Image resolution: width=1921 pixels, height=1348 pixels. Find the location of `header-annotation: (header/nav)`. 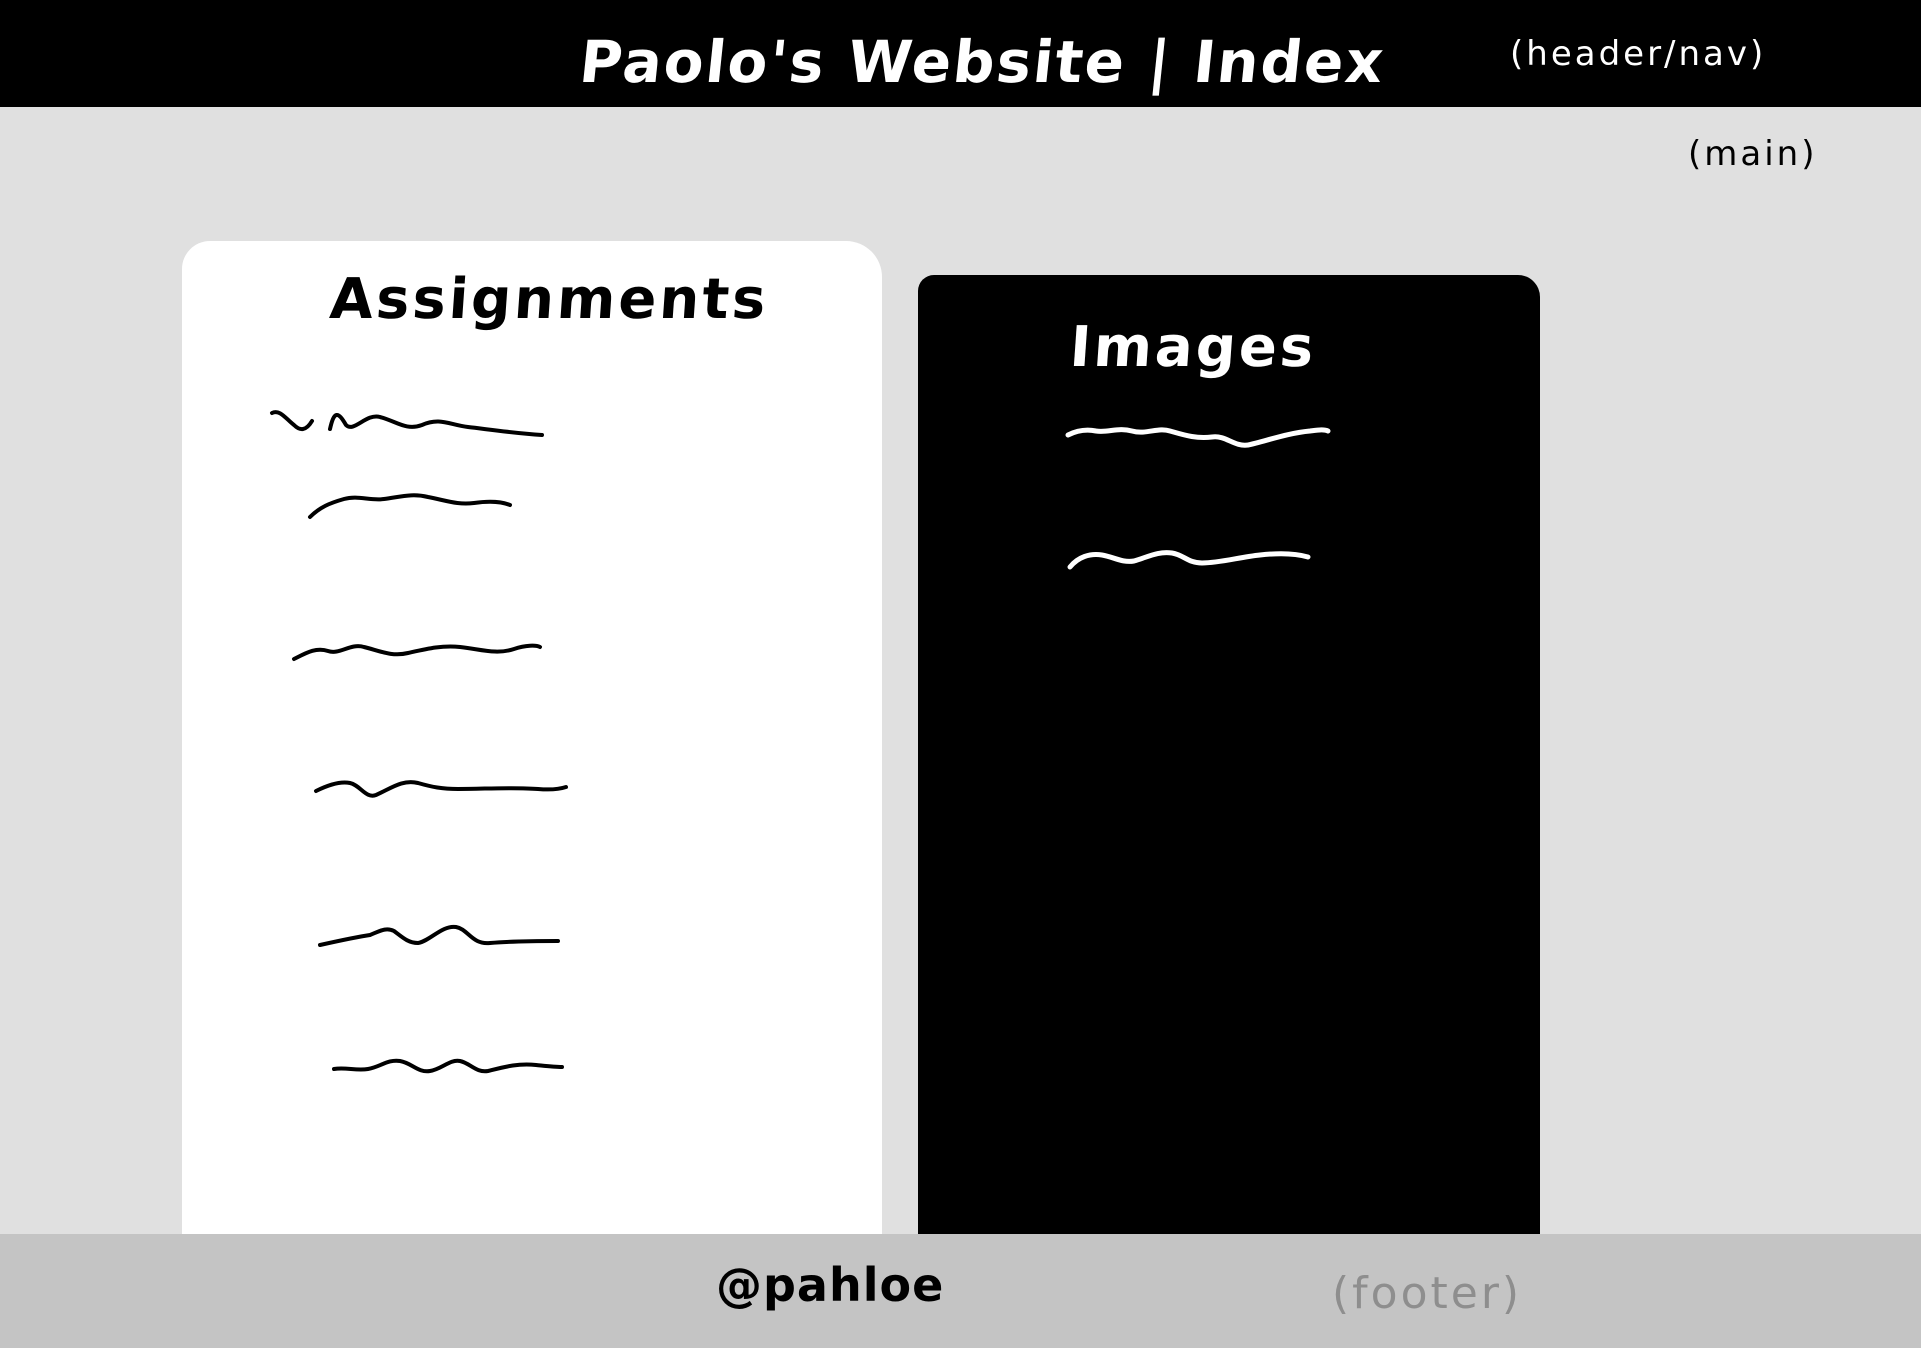

header-annotation: (header/nav) is located at coordinates (1638, 54).